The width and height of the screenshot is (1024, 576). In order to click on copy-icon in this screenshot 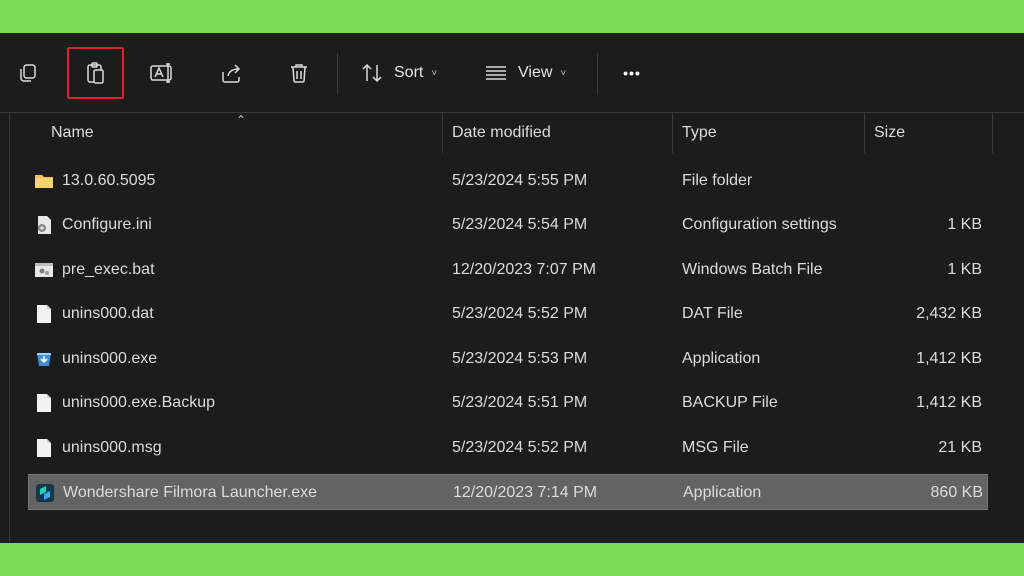, I will do `click(28, 73)`.